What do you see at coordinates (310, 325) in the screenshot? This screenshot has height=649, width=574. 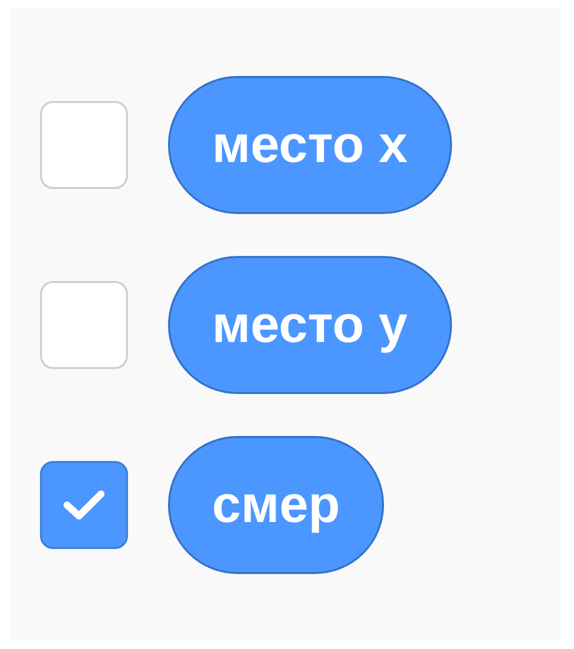 I see `reporter-block: место y` at bounding box center [310, 325].